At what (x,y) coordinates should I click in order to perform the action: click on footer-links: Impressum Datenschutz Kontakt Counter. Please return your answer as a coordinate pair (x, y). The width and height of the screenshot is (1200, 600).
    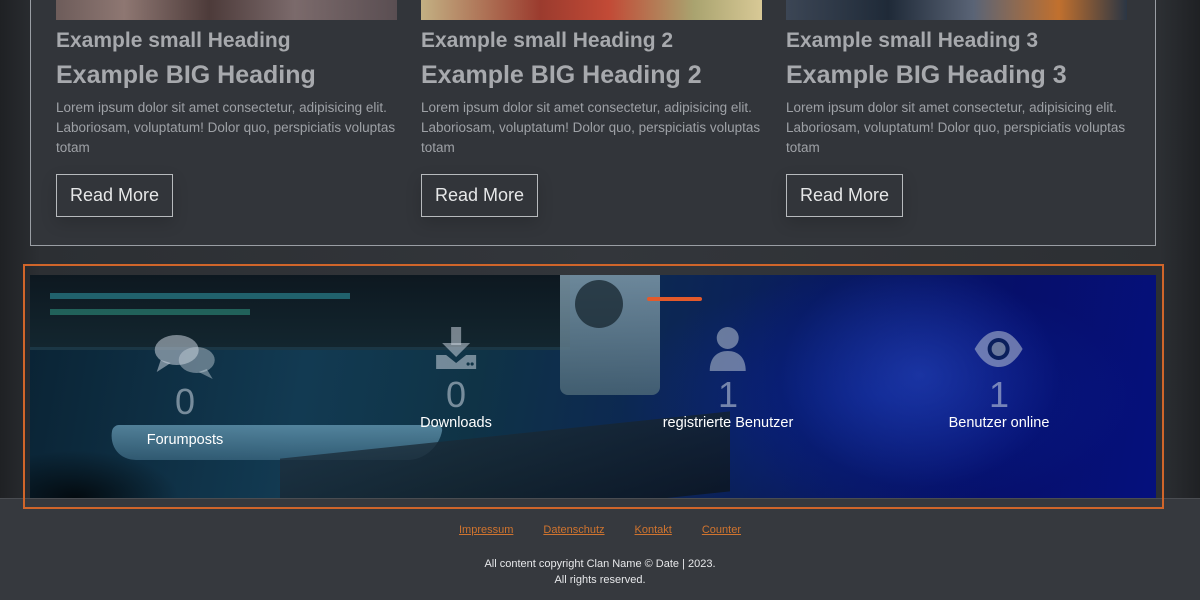
    Looking at the image, I should click on (600, 530).